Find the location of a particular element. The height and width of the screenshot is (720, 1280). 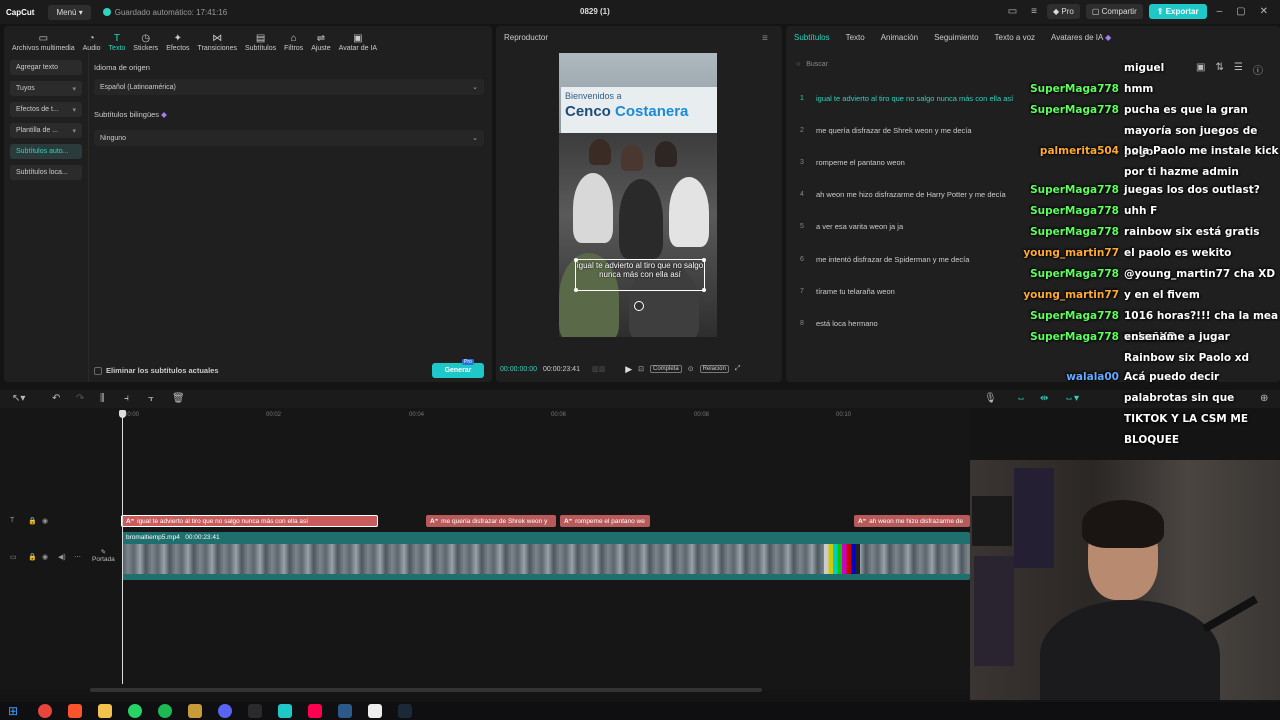

winamp-icon is located at coordinates (195, 711).